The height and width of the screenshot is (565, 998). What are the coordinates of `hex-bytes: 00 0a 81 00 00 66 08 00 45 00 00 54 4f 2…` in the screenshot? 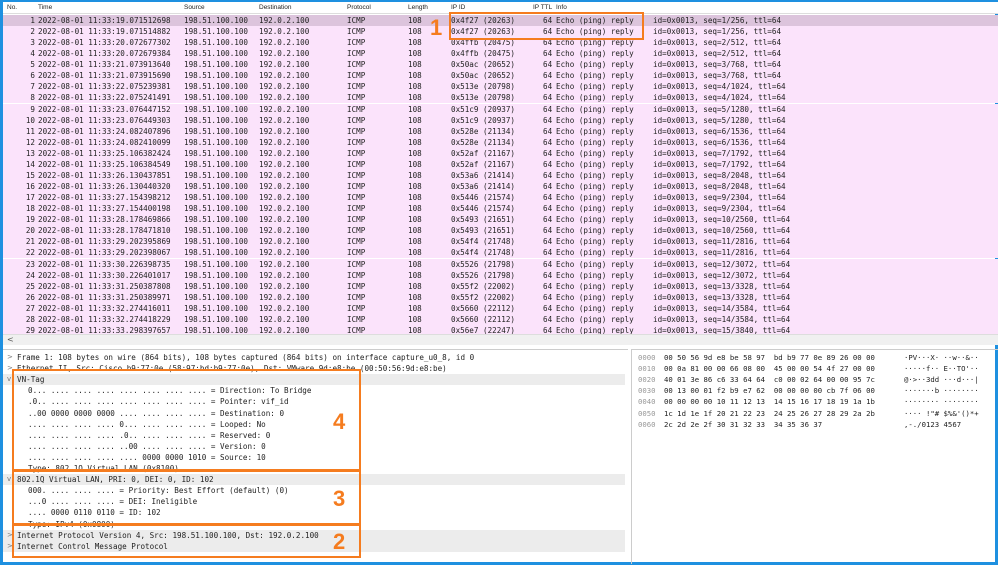 It's located at (769, 368).